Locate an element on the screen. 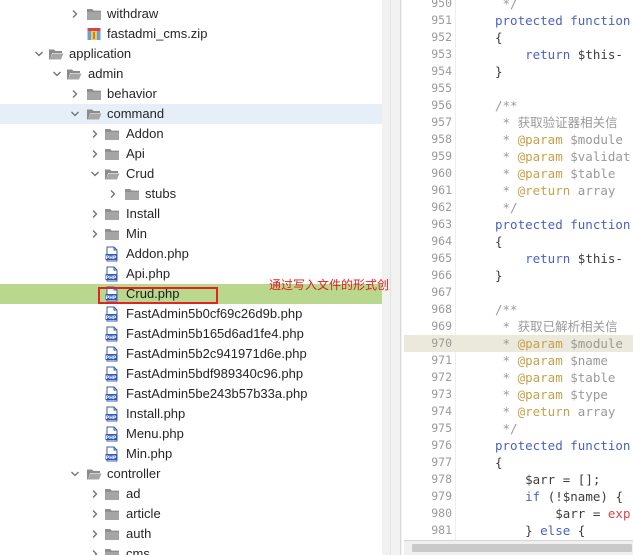  tree-item-label: withdraw is located at coordinates (133, 13).